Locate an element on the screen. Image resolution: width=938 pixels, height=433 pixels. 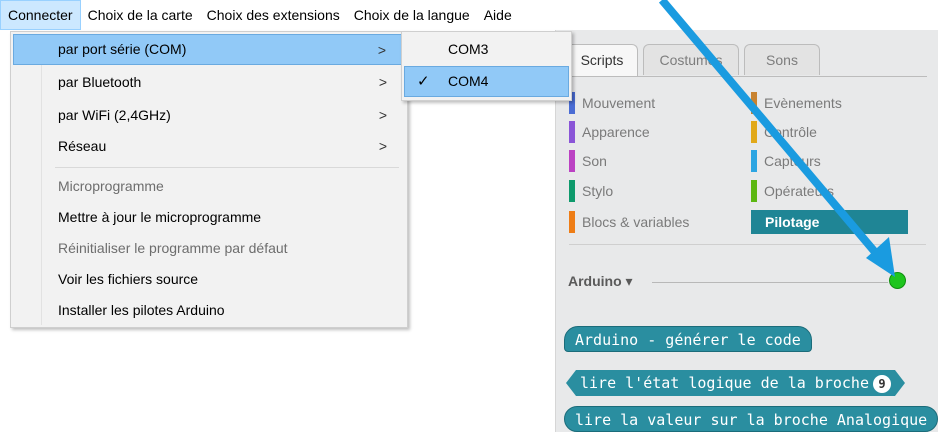
category-controle: Contrôle is located at coordinates (831, 132).